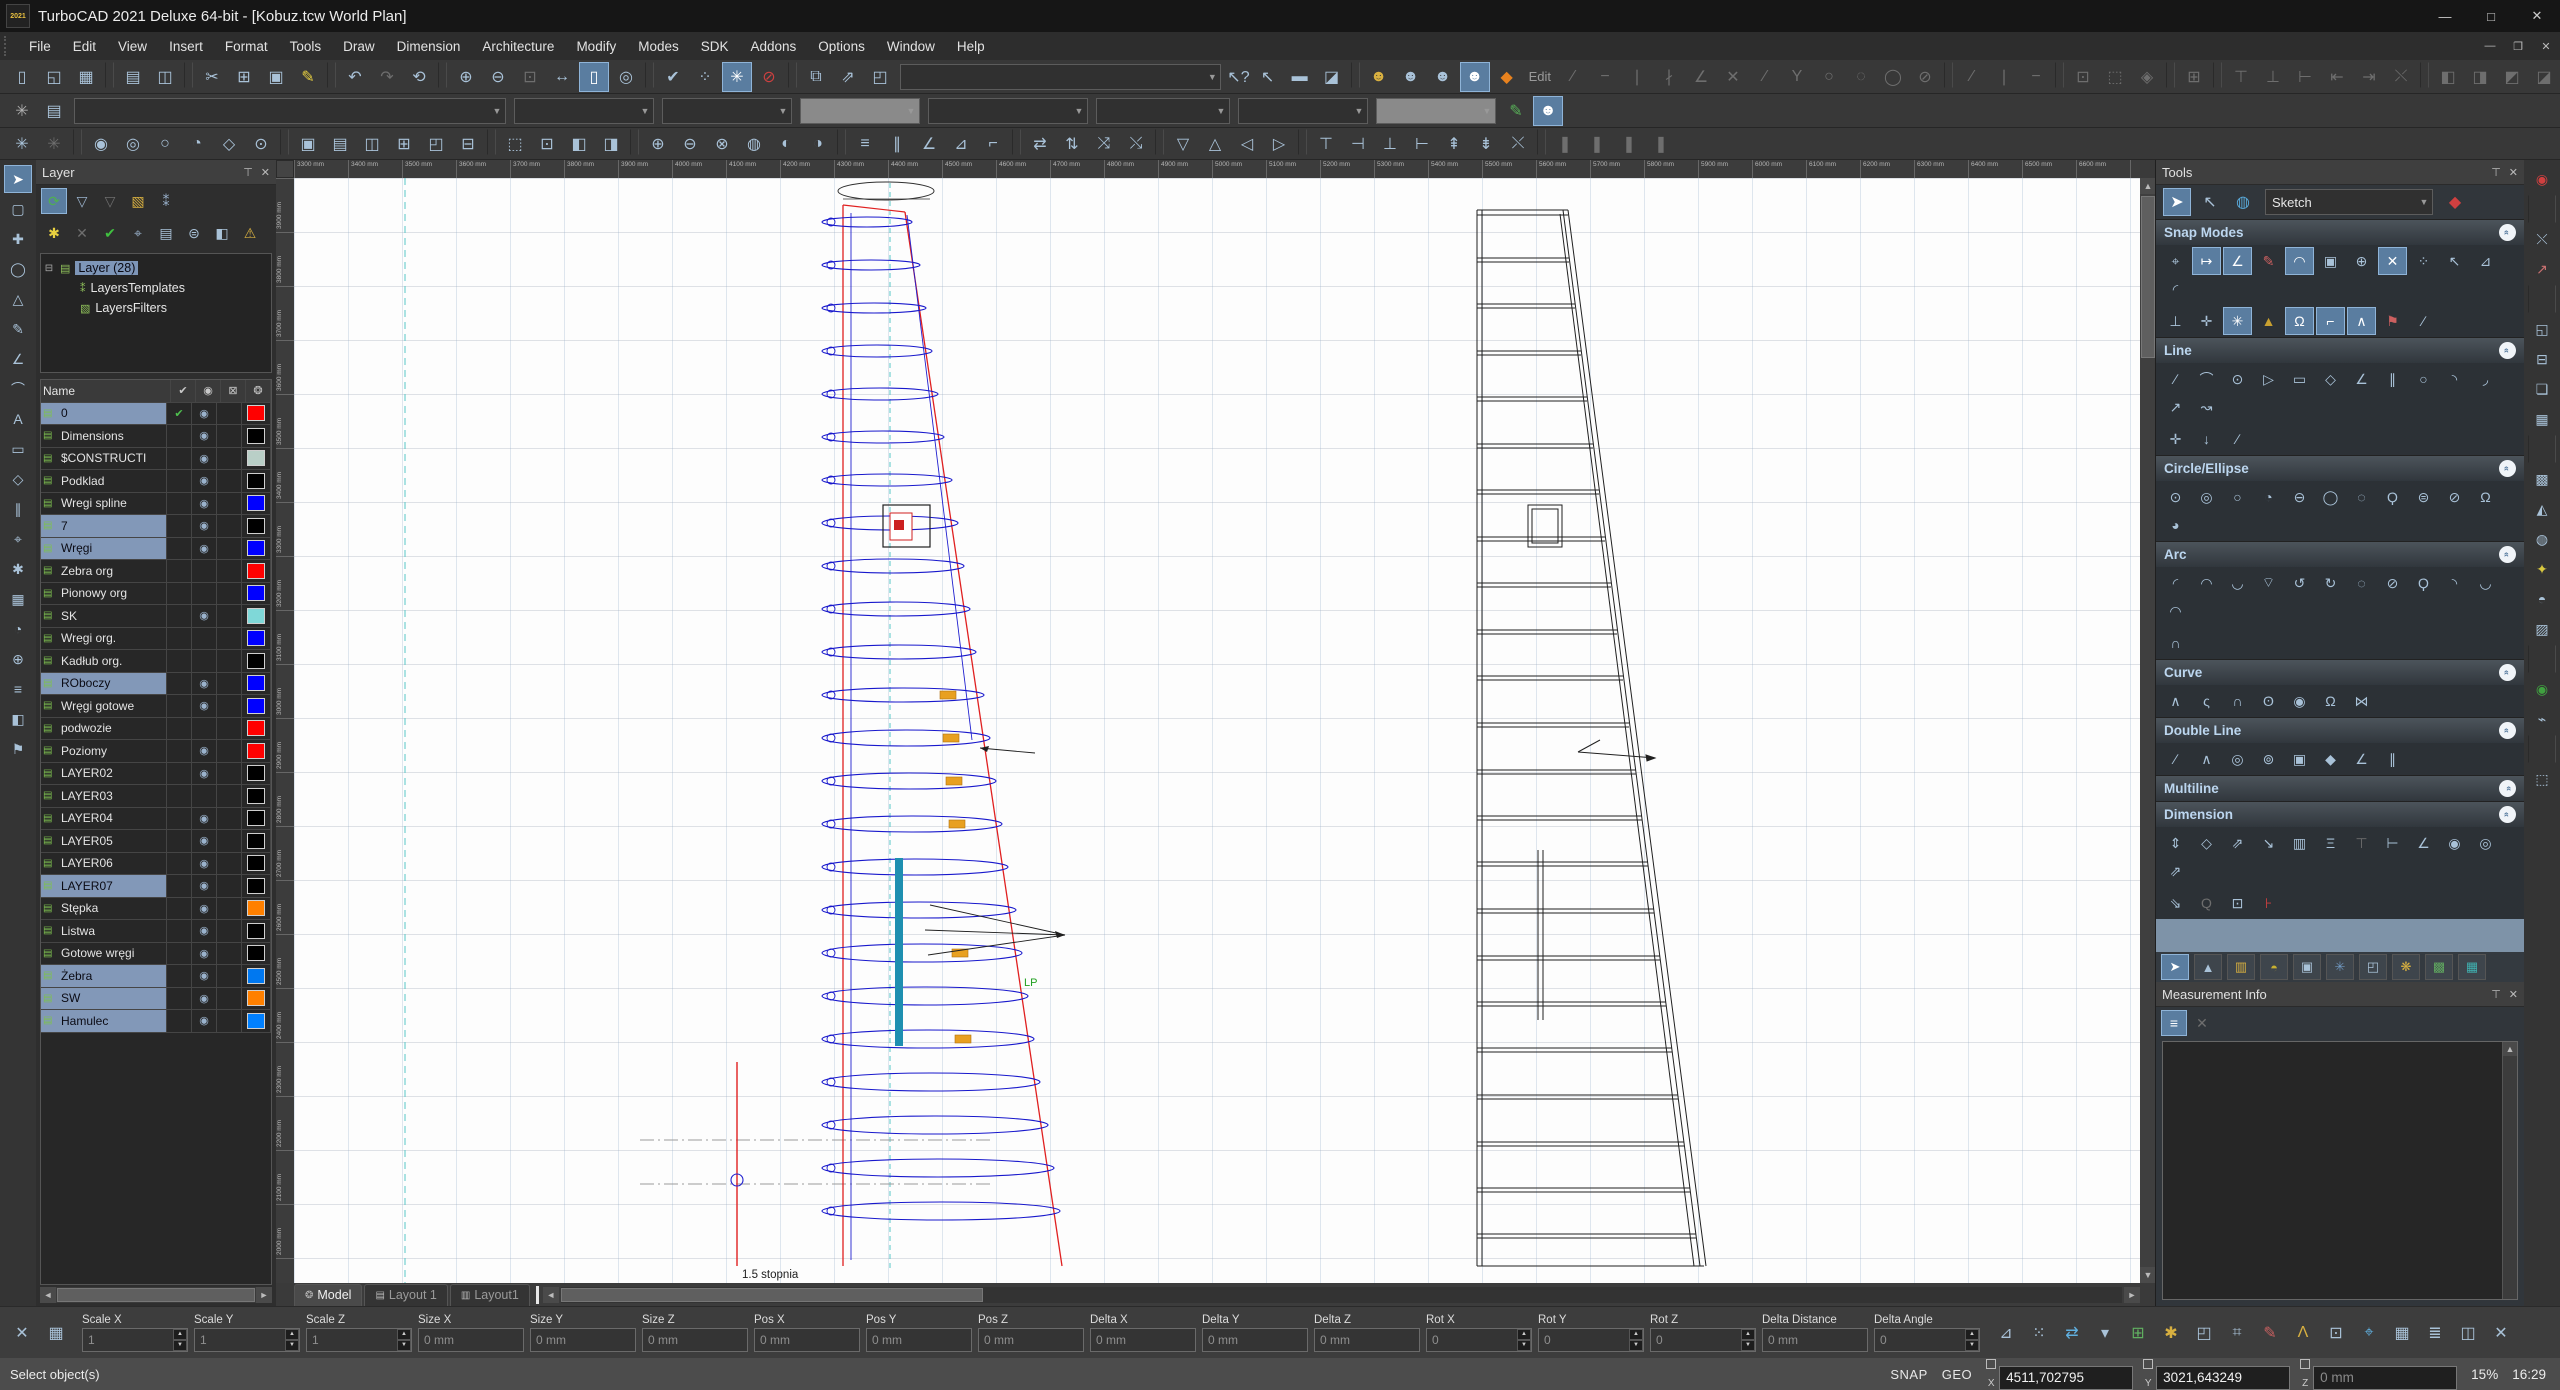 This screenshot has width=2560, height=1390. I want to click on layer-row: ▤ Hamulec ◉, so click(156, 1021).